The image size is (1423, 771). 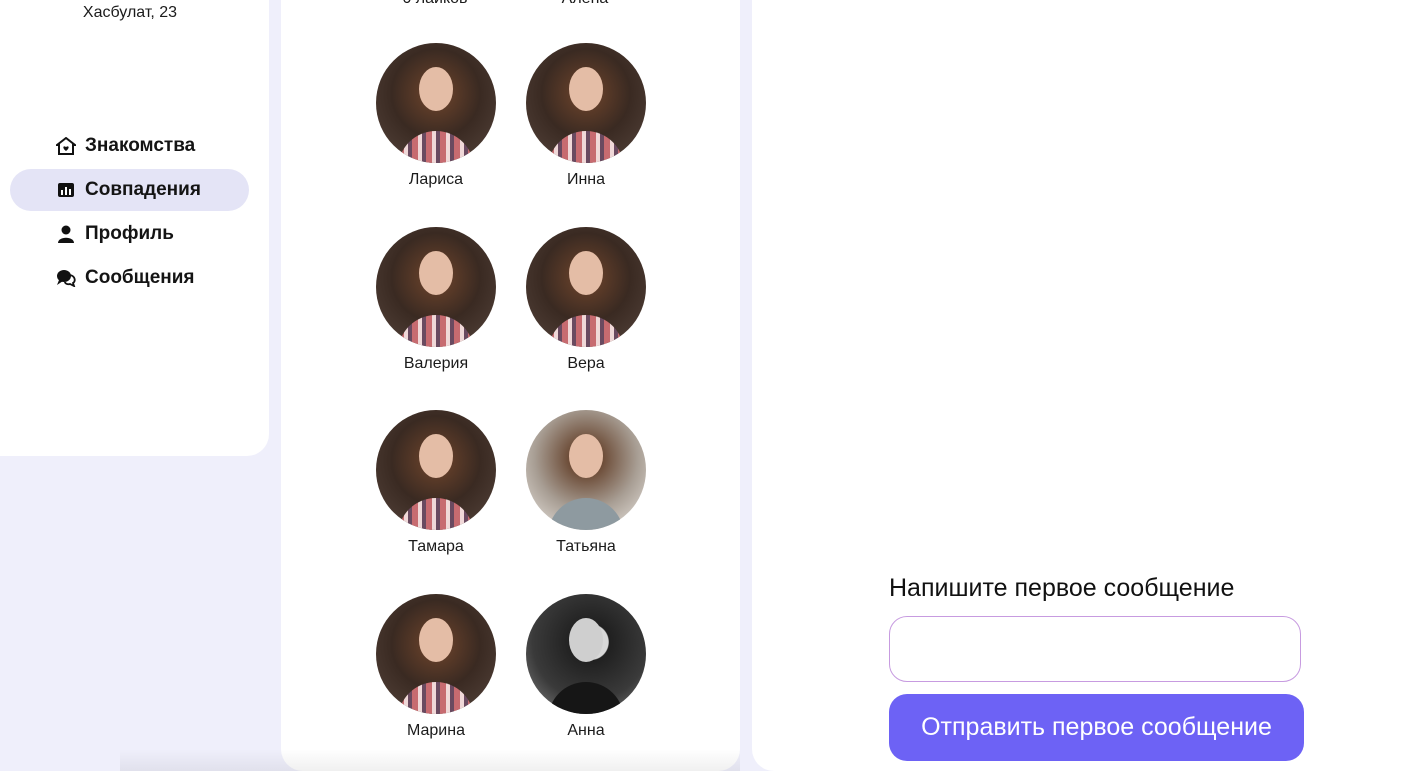 What do you see at coordinates (140, 277) in the screenshot?
I see `nav-label-messages: Сообщения` at bounding box center [140, 277].